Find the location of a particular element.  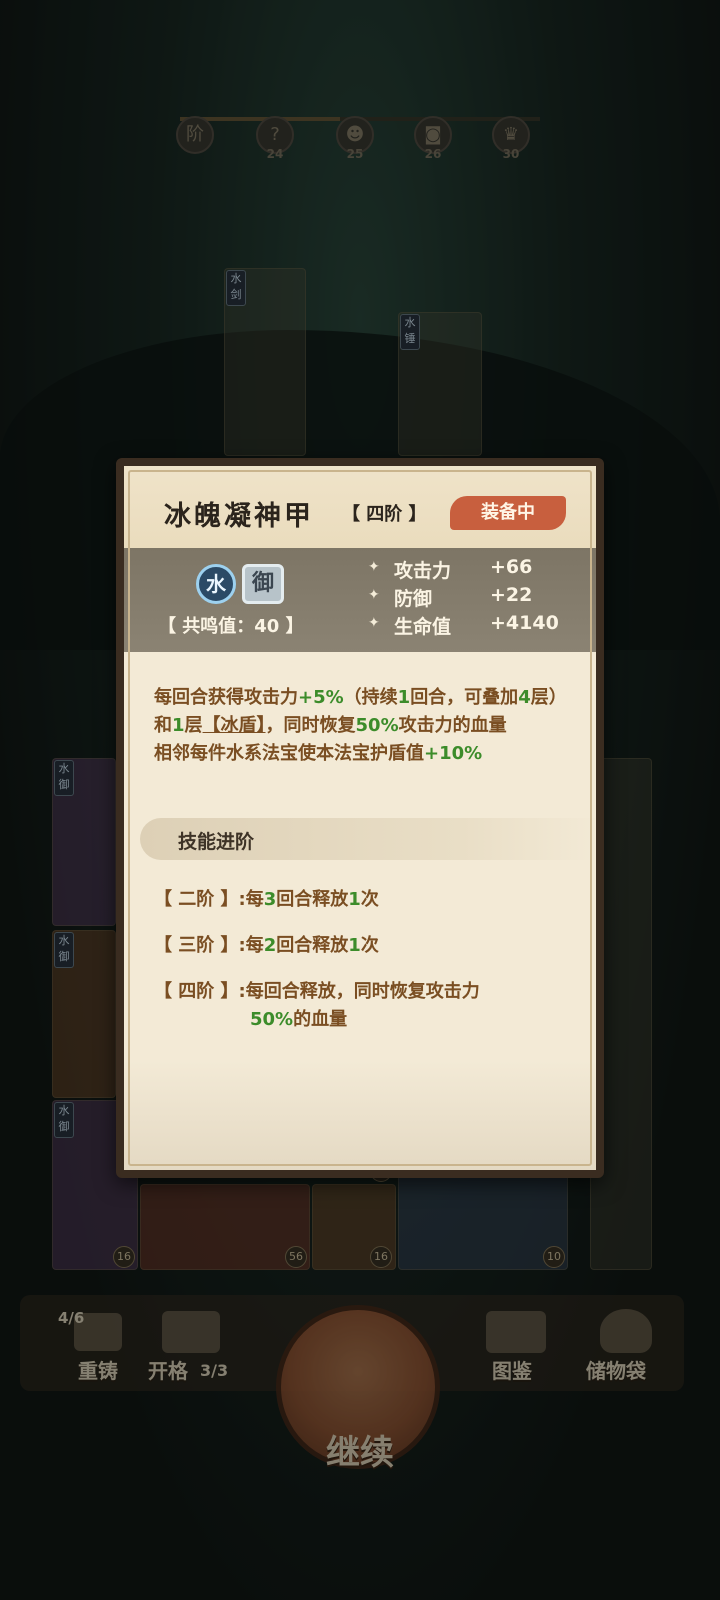

stat-value: +66 is located at coordinates (511, 567).